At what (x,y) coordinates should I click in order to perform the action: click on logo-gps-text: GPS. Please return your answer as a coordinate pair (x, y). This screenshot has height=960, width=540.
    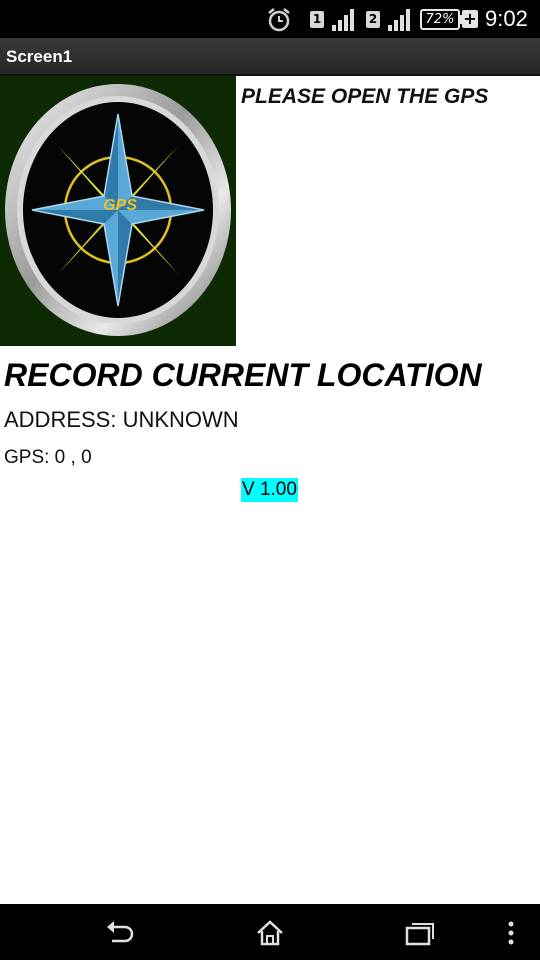
    Looking at the image, I should click on (120, 205).